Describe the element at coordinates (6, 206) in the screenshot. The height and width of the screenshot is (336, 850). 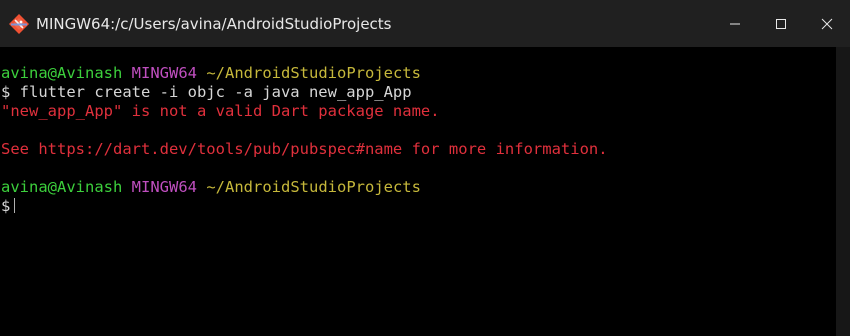
I see `input-prompt: $` at that location.